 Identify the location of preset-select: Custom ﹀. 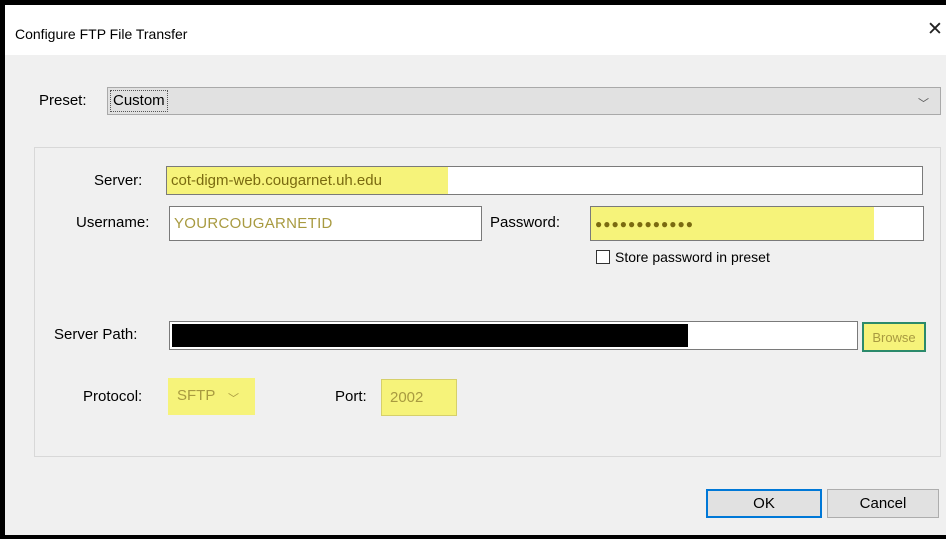
(524, 101).